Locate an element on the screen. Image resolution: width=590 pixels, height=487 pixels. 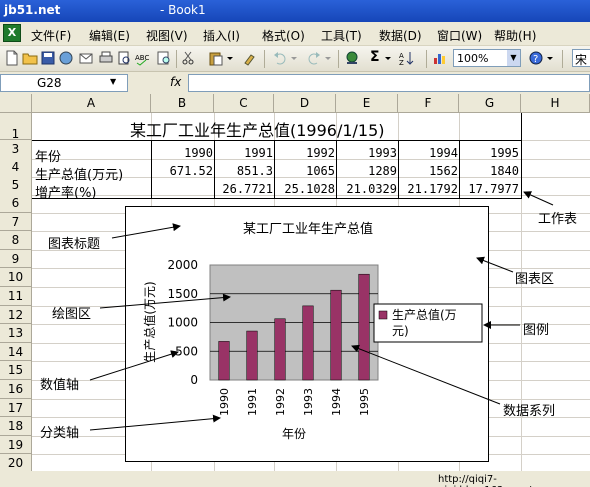
arrow-data-series is located at coordinates (426, 374).